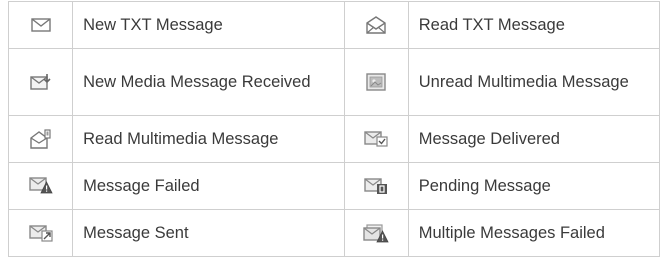 Image resolution: width=668 pixels, height=257 pixels. What do you see at coordinates (208, 186) in the screenshot?
I see `message-type-label: Message Failed` at bounding box center [208, 186].